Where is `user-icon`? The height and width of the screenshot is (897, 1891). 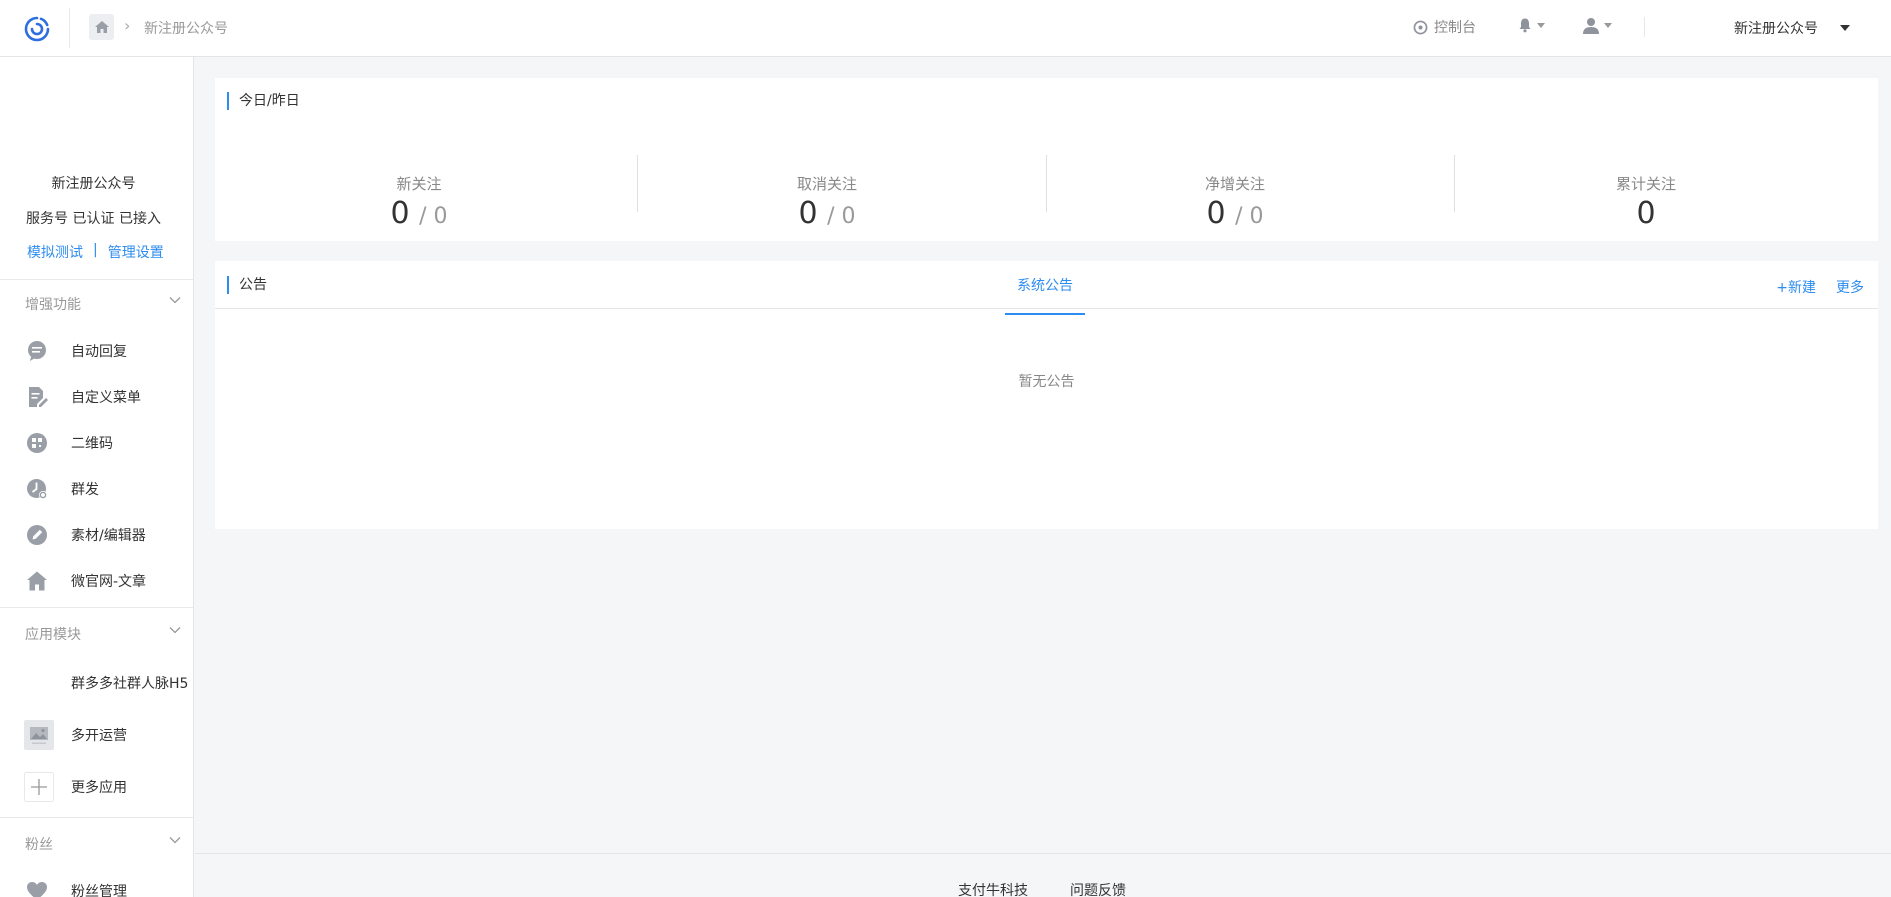 user-icon is located at coordinates (1591, 26).